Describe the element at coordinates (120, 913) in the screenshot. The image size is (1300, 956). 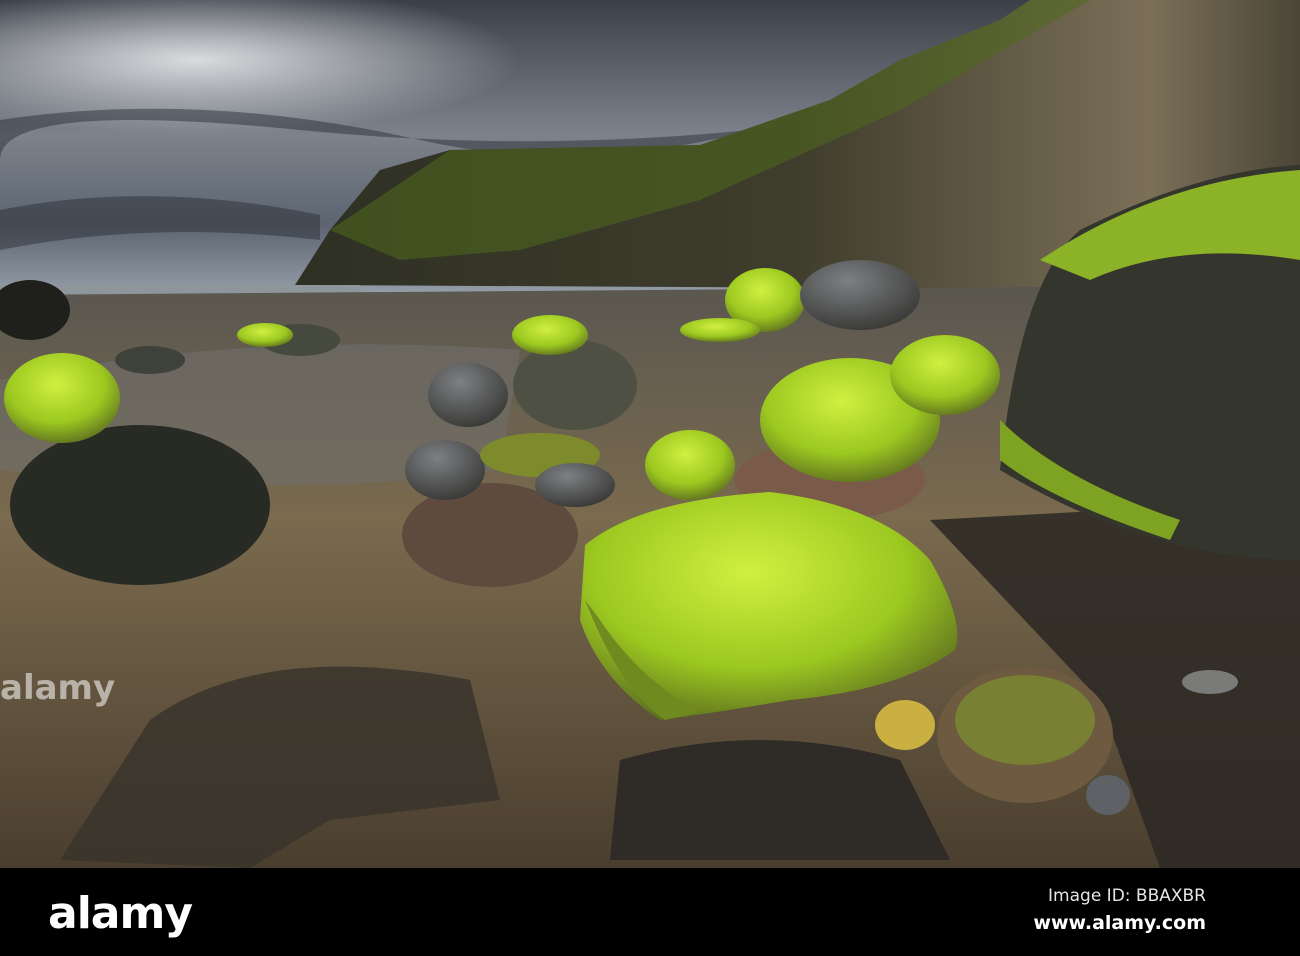
I see `alamy-logo: alamy` at that location.